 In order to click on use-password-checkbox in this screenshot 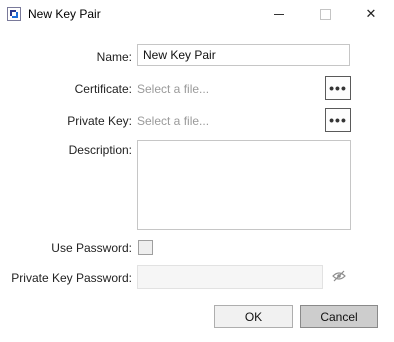, I will do `click(145, 247)`.